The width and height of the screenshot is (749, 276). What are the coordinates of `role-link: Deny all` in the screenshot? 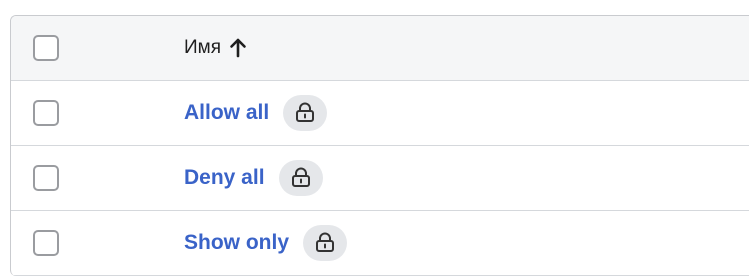 It's located at (224, 178).